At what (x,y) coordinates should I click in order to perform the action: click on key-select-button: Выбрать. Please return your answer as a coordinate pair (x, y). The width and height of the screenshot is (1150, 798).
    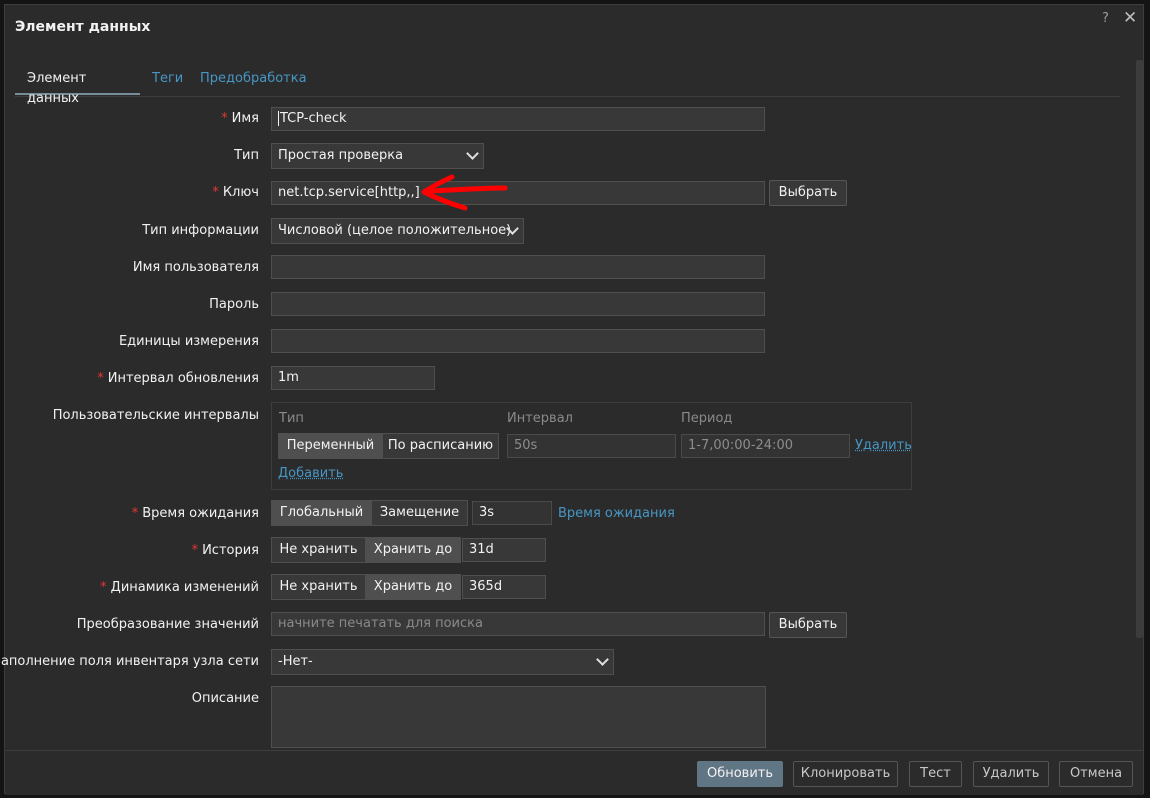
    Looking at the image, I should click on (808, 193).